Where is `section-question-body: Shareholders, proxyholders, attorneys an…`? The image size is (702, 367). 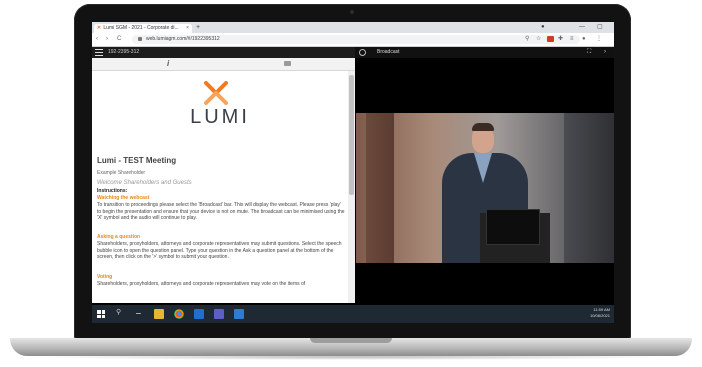 section-question-body: Shareholders, proxyholders, attorneys an… is located at coordinates (219, 250).